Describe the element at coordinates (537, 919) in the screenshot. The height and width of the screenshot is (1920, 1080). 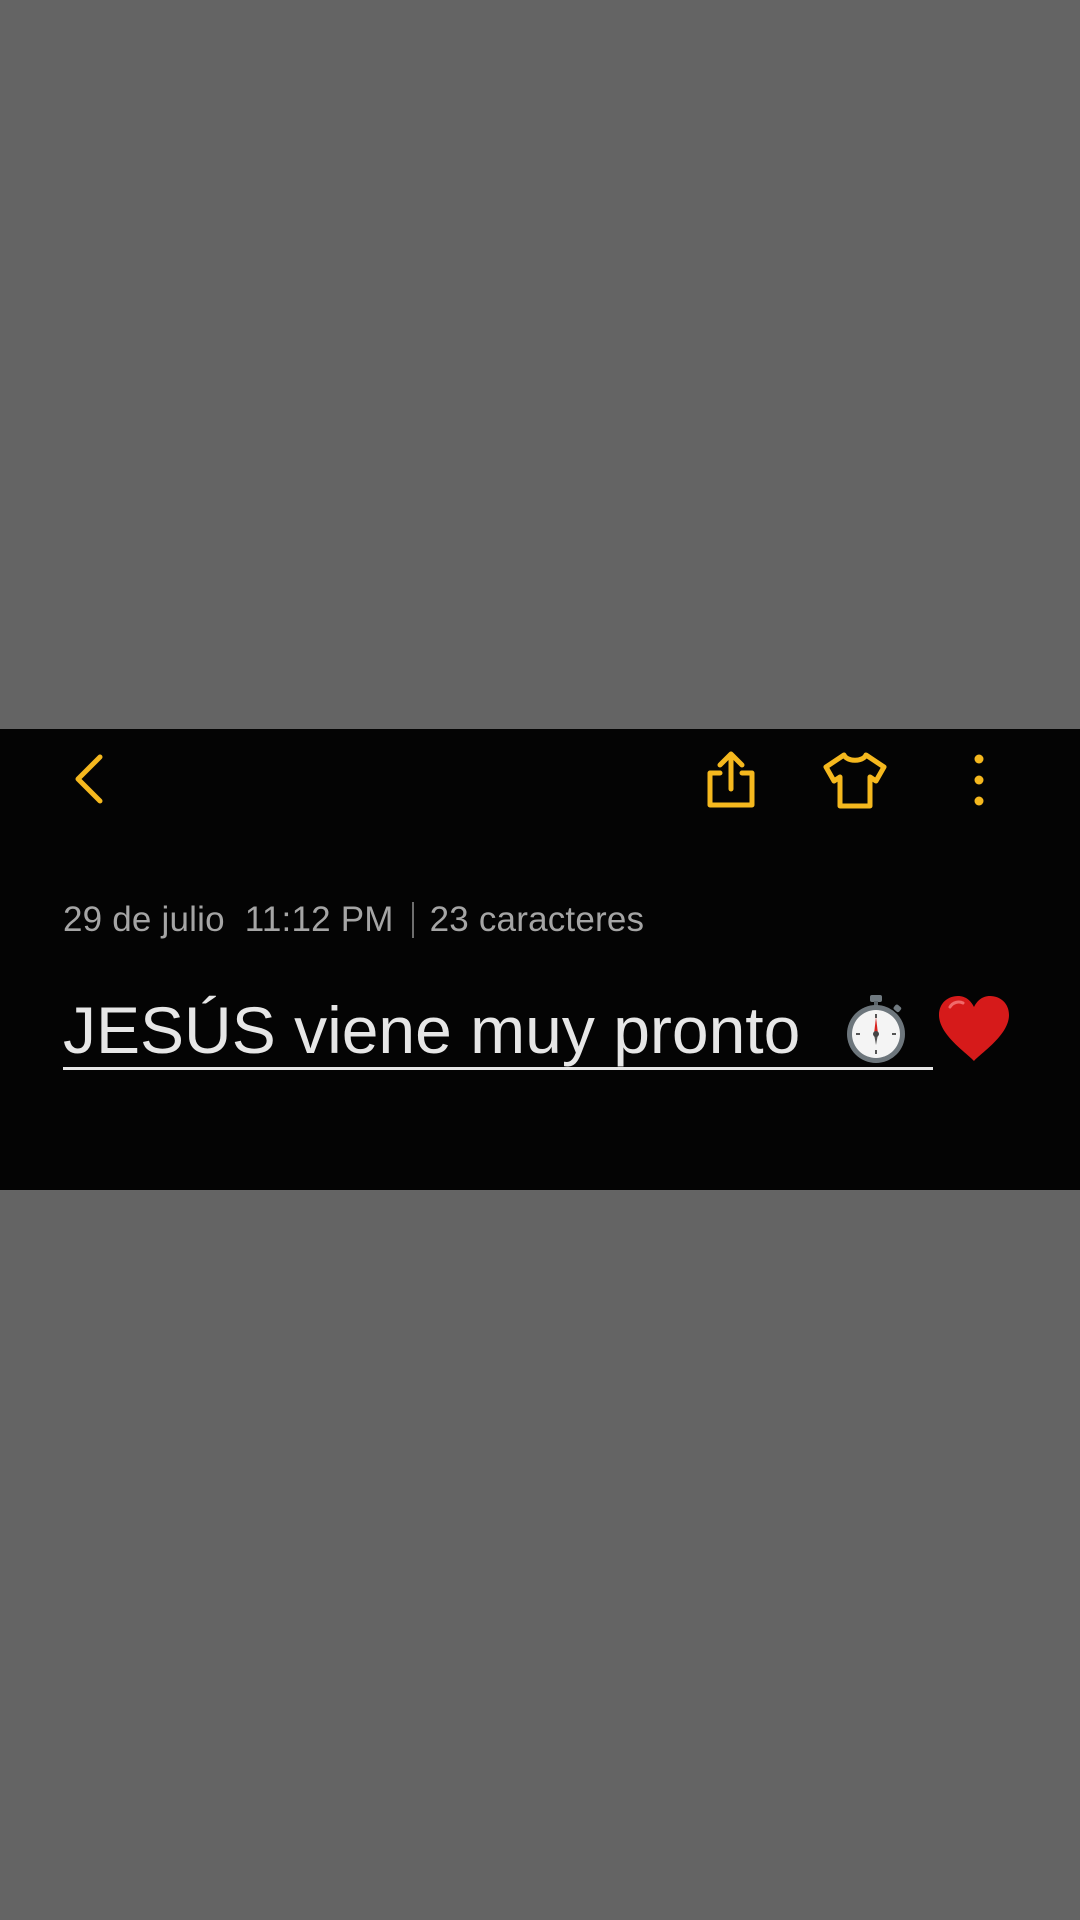
I see `character-count: 23 caracteres` at that location.